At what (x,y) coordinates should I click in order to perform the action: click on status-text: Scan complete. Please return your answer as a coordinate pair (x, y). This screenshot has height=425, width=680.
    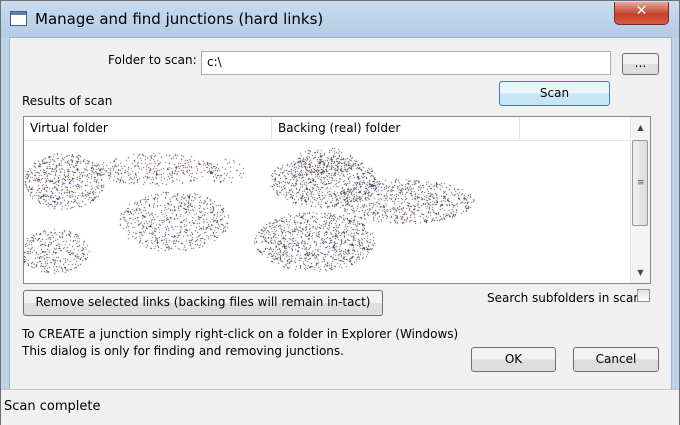
    Looking at the image, I should click on (52, 406).